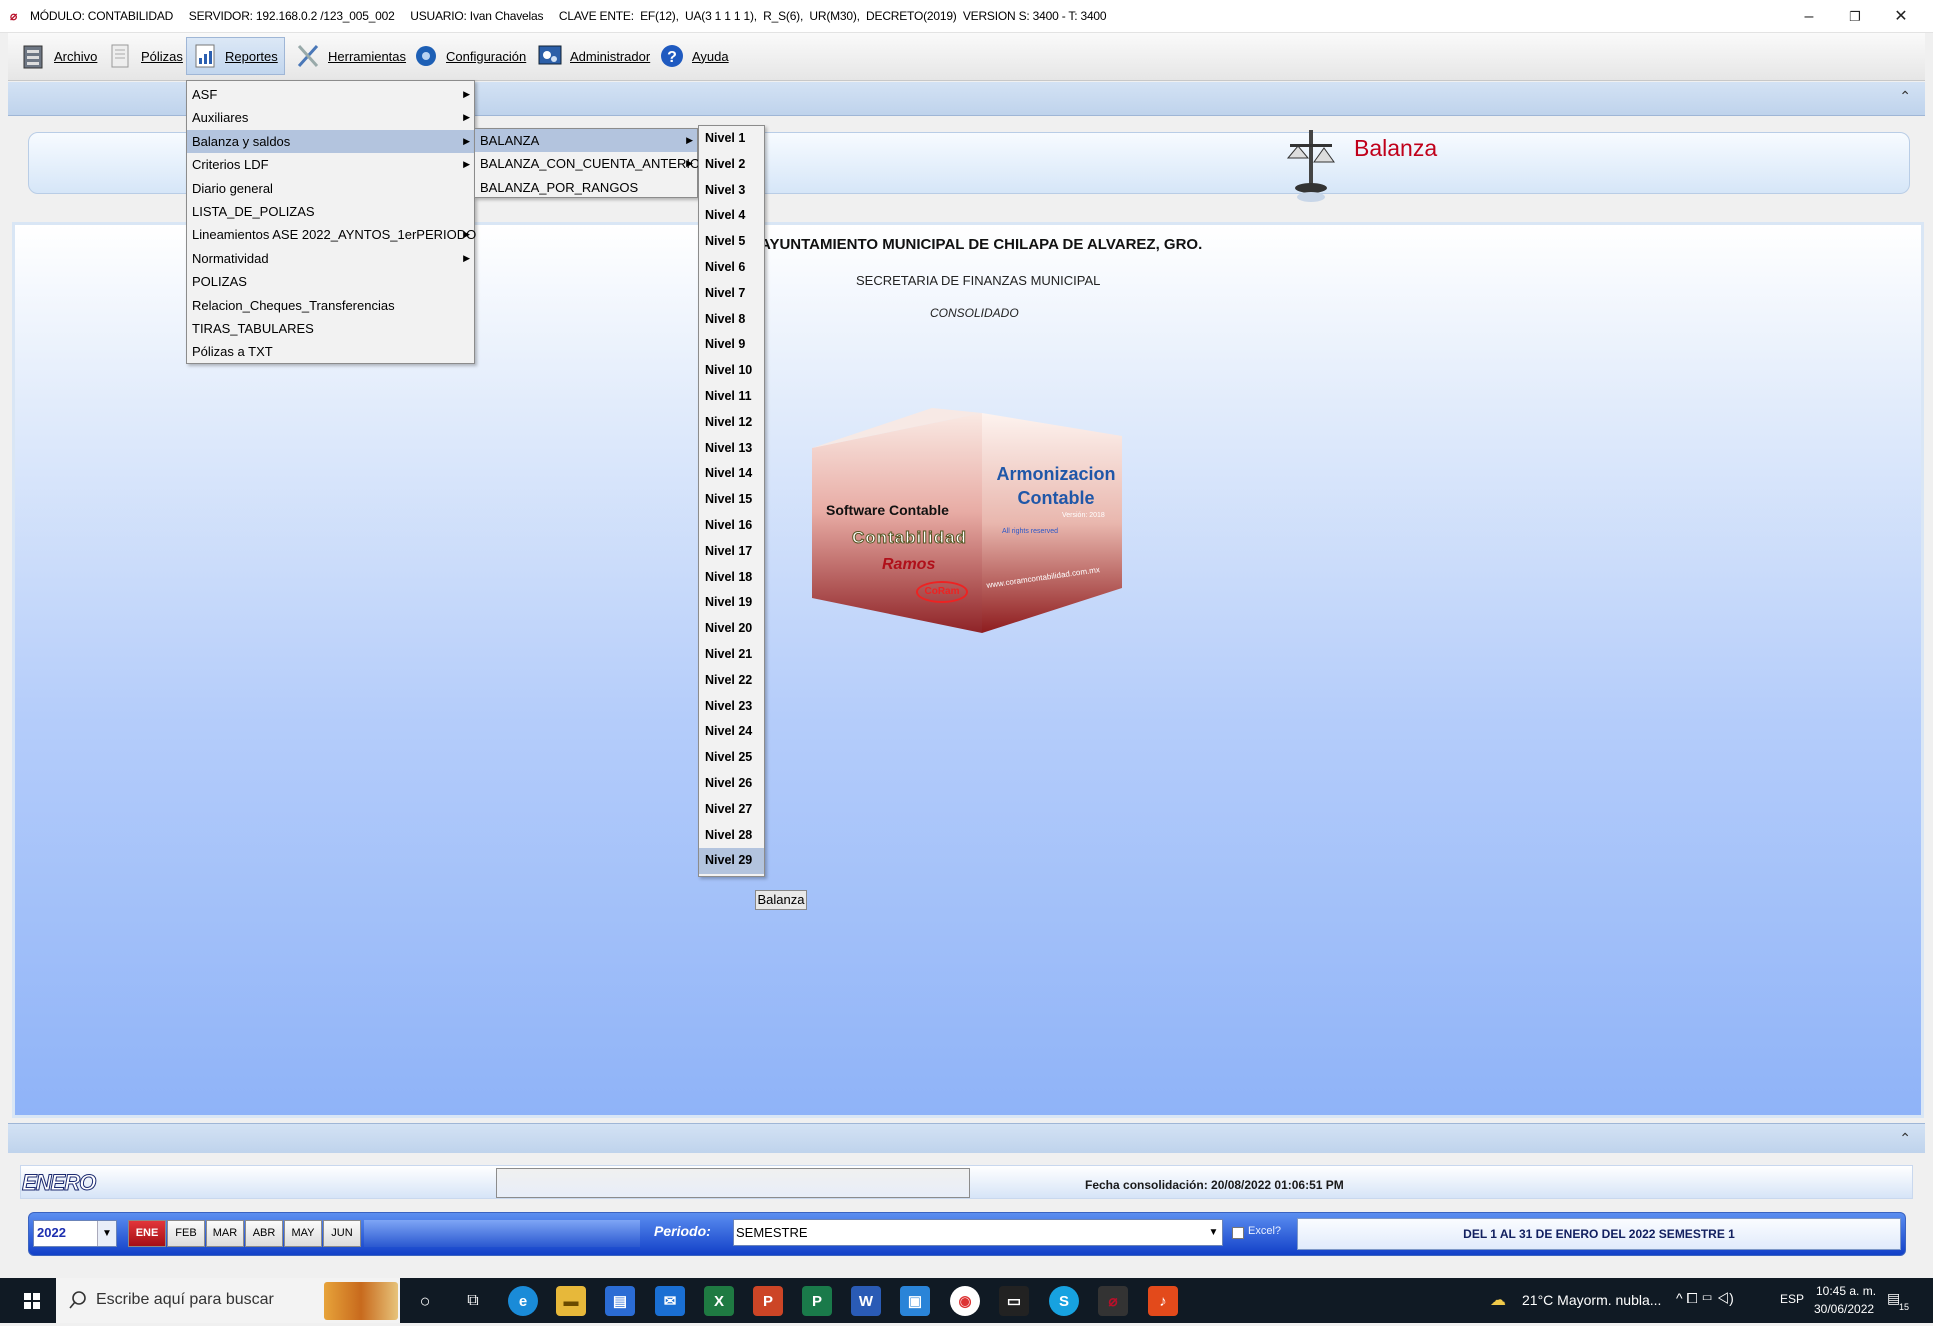 Image resolution: width=1933 pixels, height=1326 pixels. What do you see at coordinates (731, 810) in the screenshot?
I see `menu-item-nivel-27: Nivel 27` at bounding box center [731, 810].